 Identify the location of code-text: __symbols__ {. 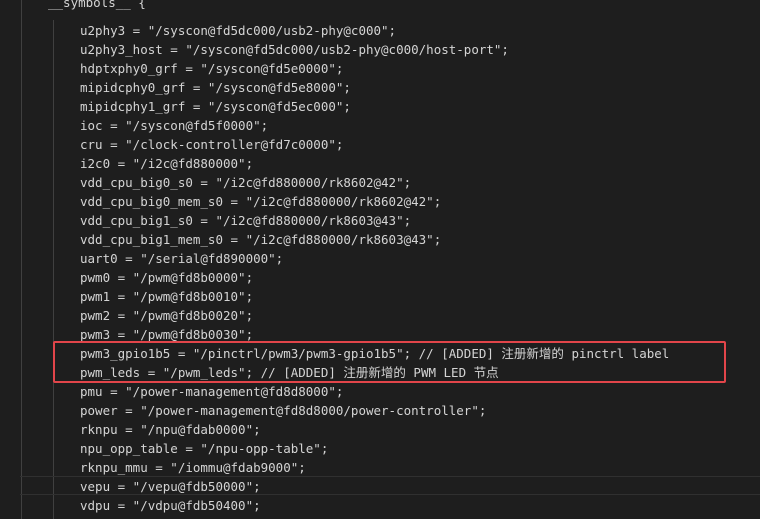
(97, 5).